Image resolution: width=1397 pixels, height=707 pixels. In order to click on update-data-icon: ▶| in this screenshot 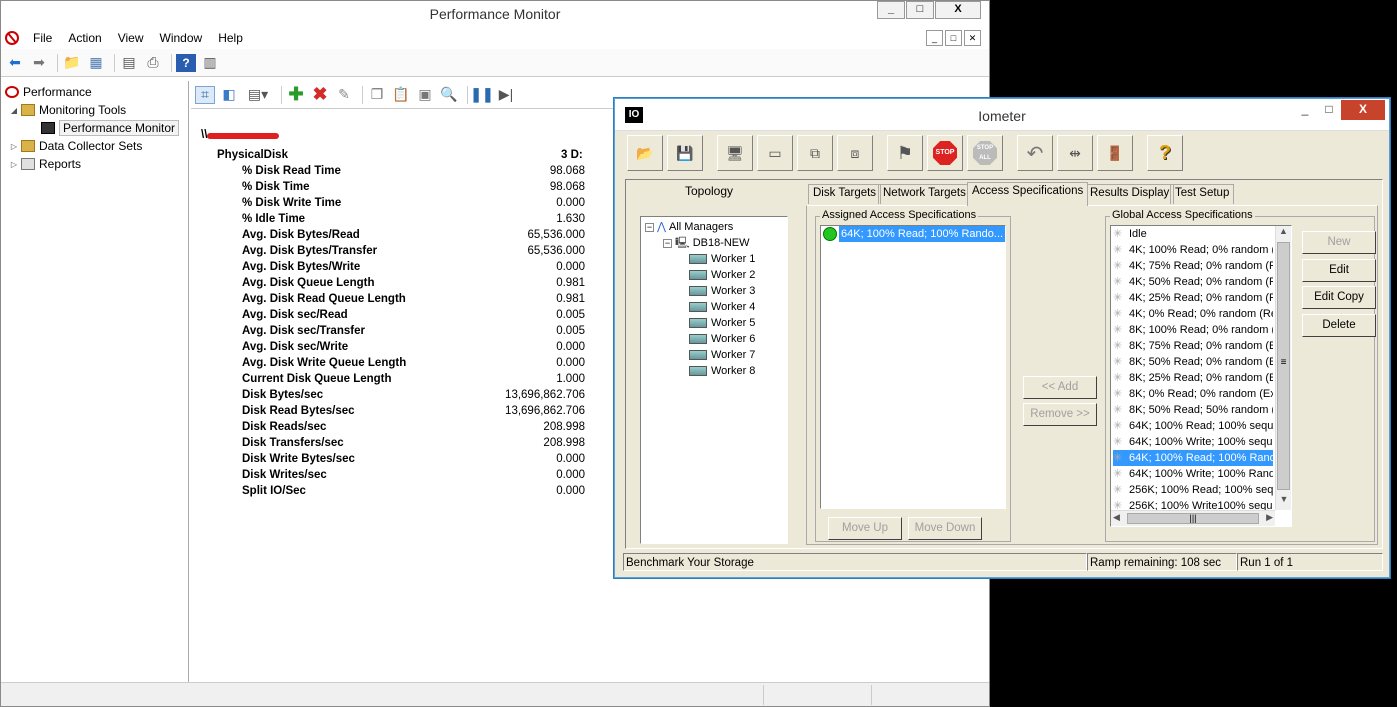, I will do `click(506, 95)`.